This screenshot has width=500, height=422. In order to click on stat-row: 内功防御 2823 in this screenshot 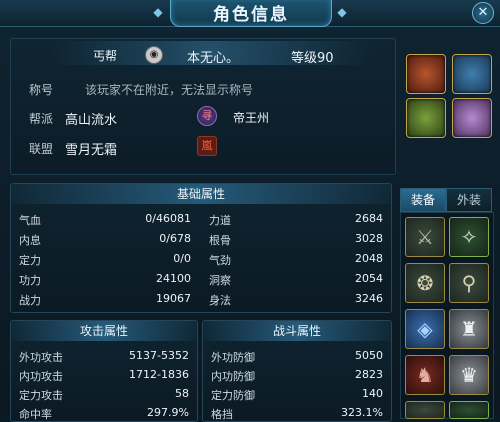, I will do `click(297, 375)`.